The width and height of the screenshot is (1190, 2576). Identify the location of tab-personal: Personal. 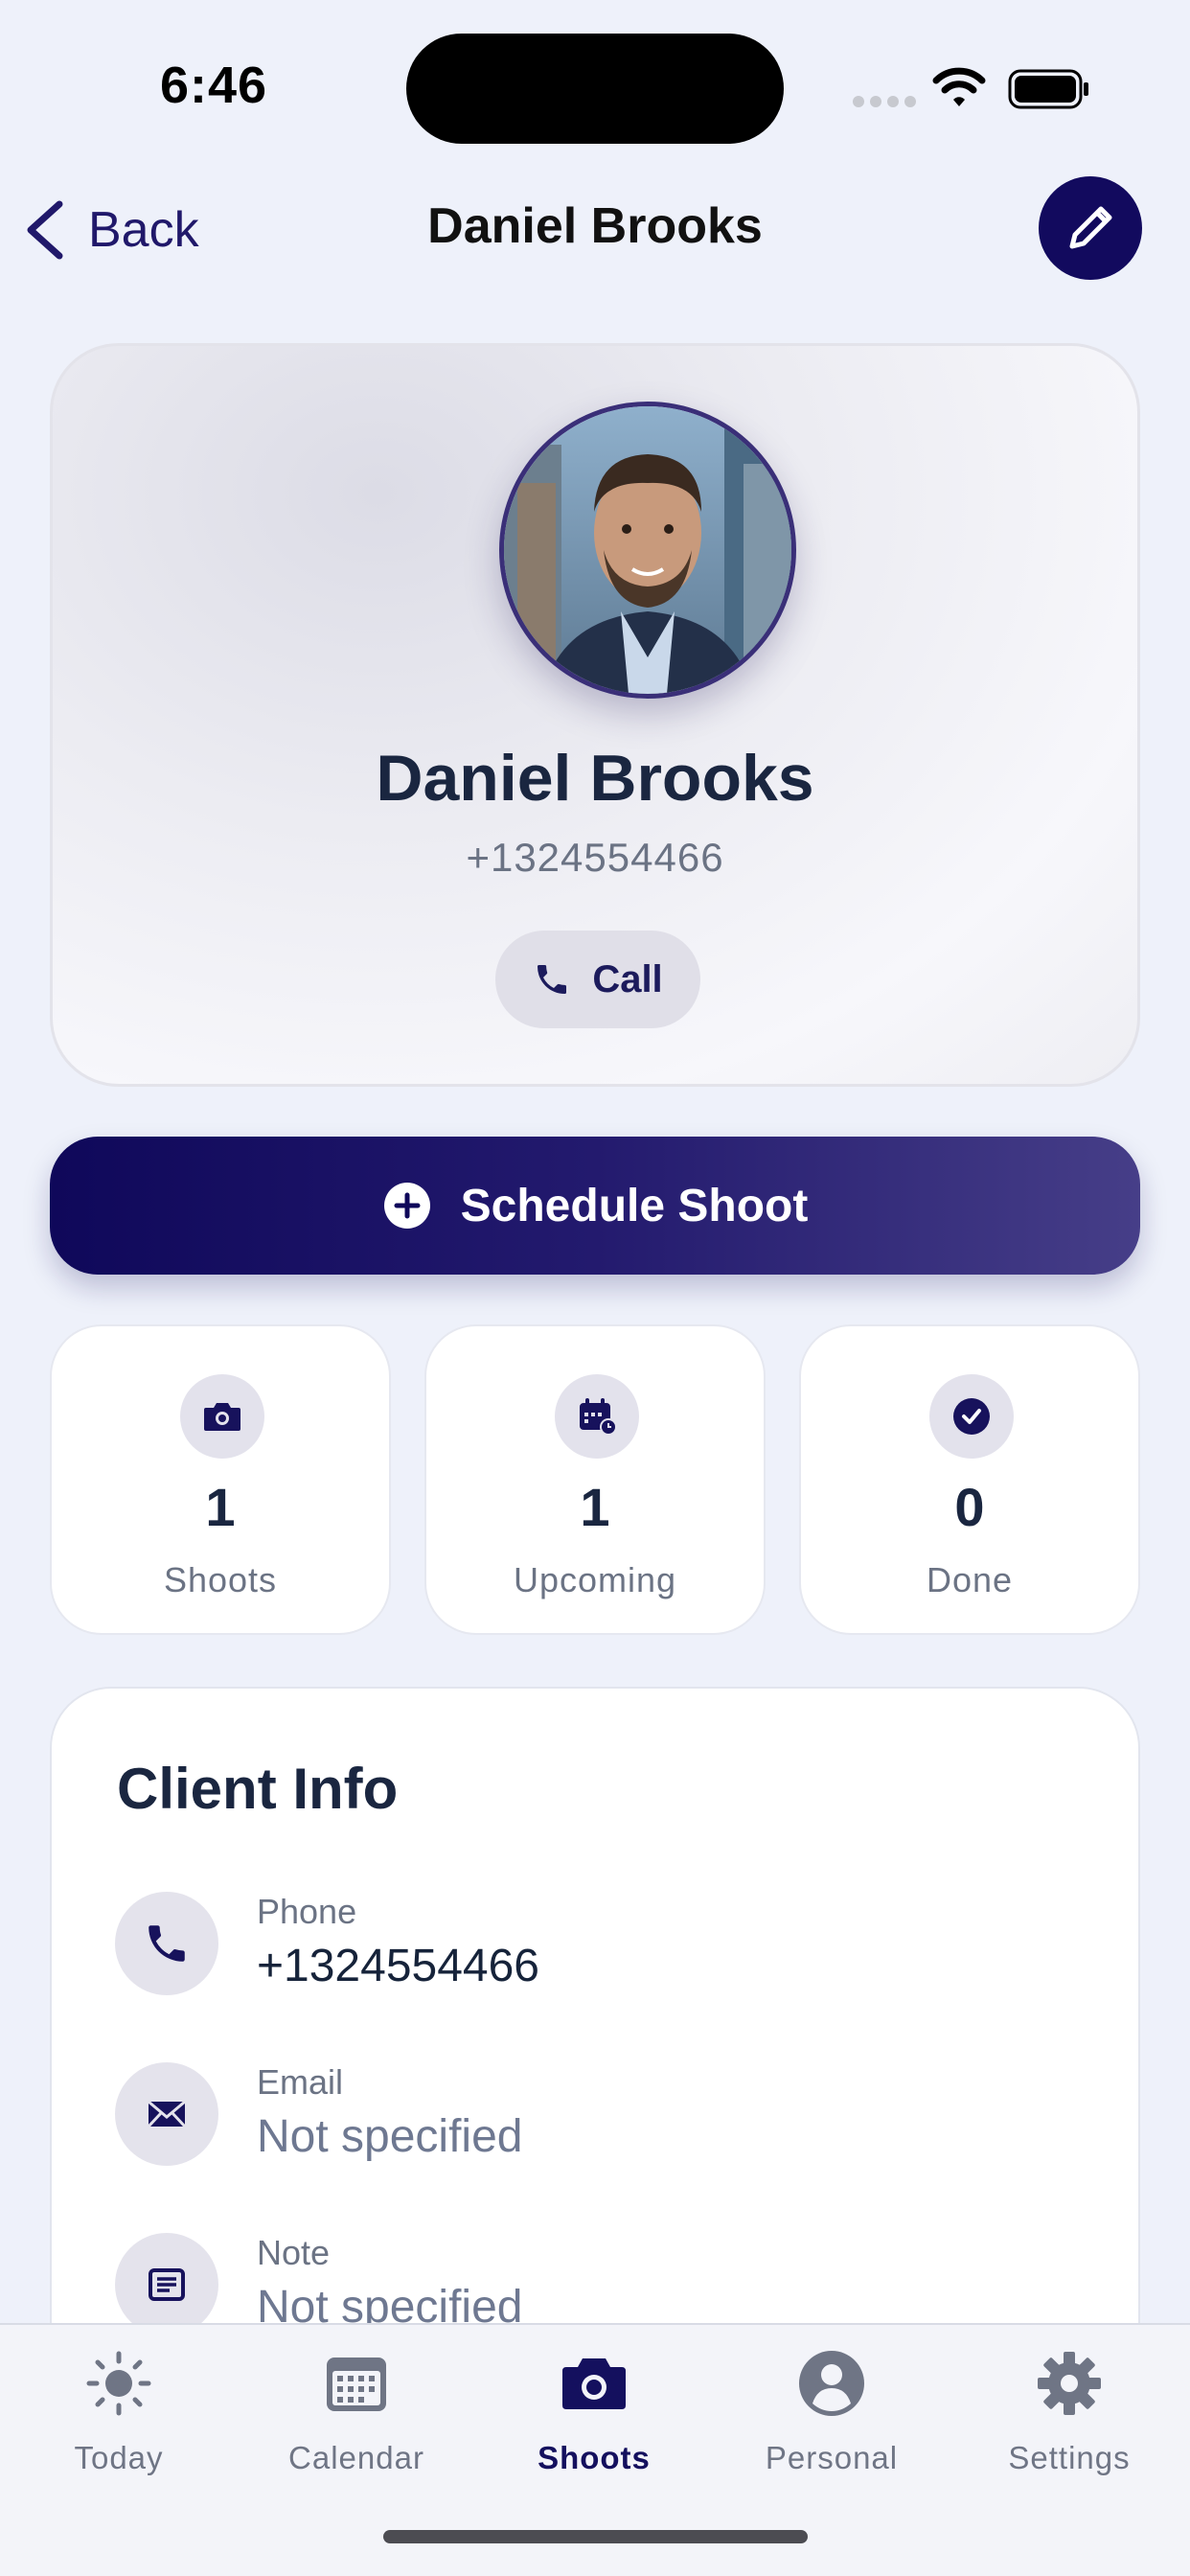
(832, 2420).